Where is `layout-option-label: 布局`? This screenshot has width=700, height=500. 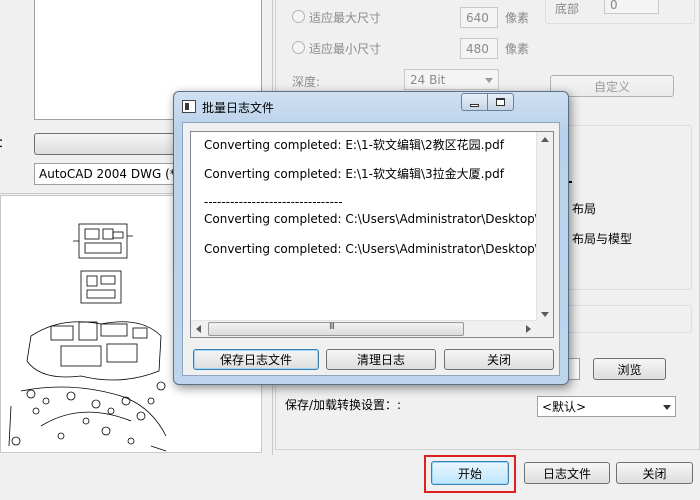
layout-option-label: 布局 is located at coordinates (584, 209).